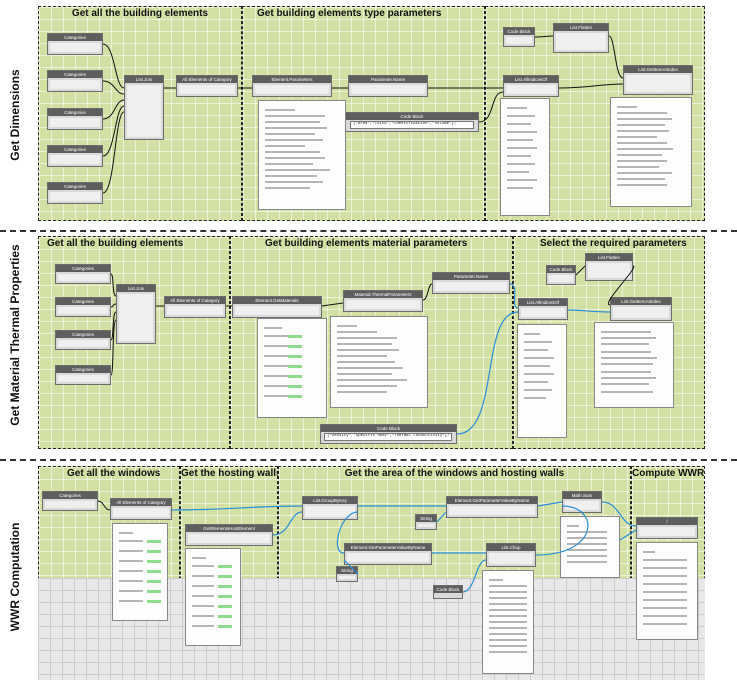 The width and height of the screenshot is (737, 685). Describe the element at coordinates (613, 243) in the screenshot. I see `group-title: Select the required parameters` at that location.